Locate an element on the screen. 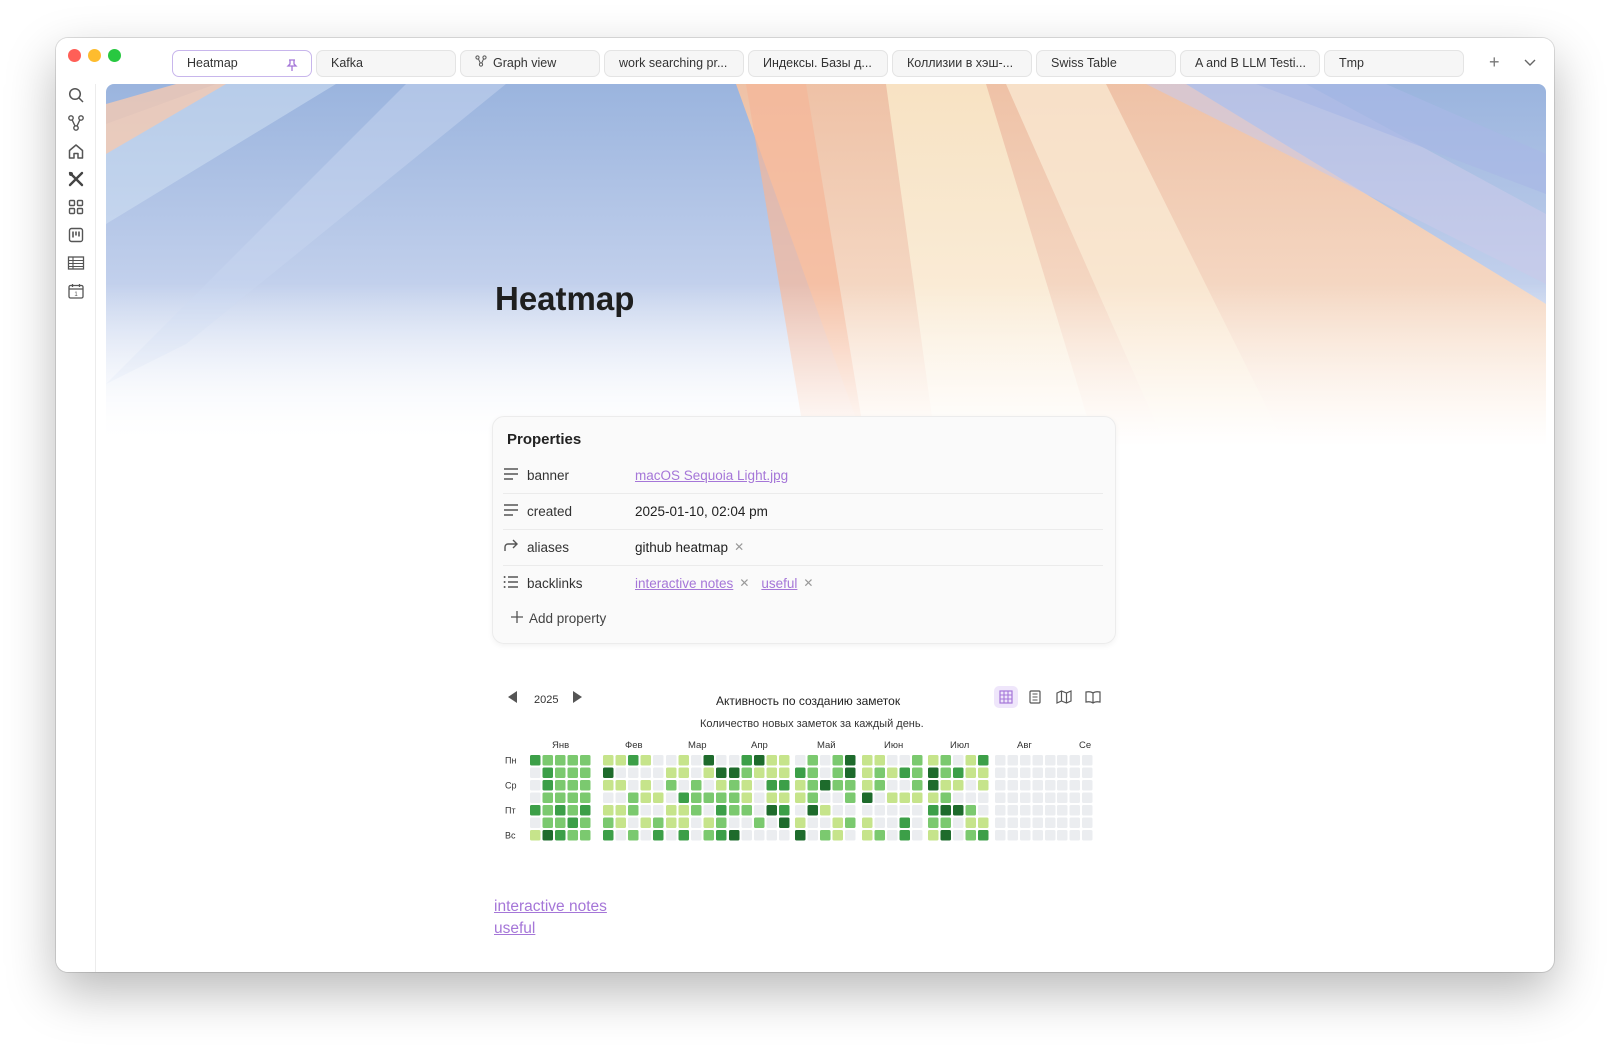  property-value: 2025-01-10, 02:04 pm is located at coordinates (701, 511).